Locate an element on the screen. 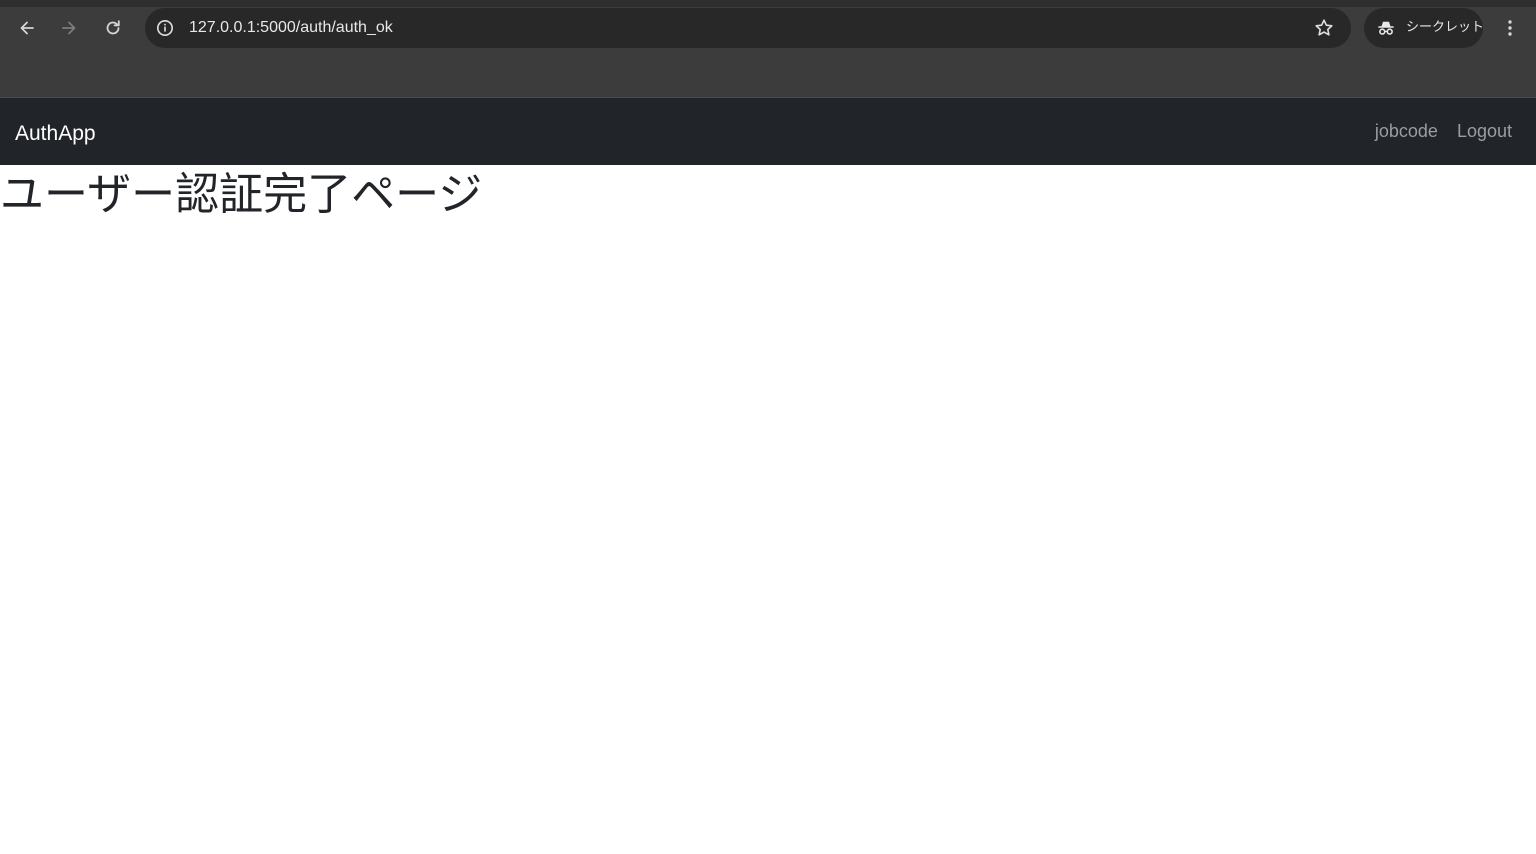  info-icon is located at coordinates (165, 28).